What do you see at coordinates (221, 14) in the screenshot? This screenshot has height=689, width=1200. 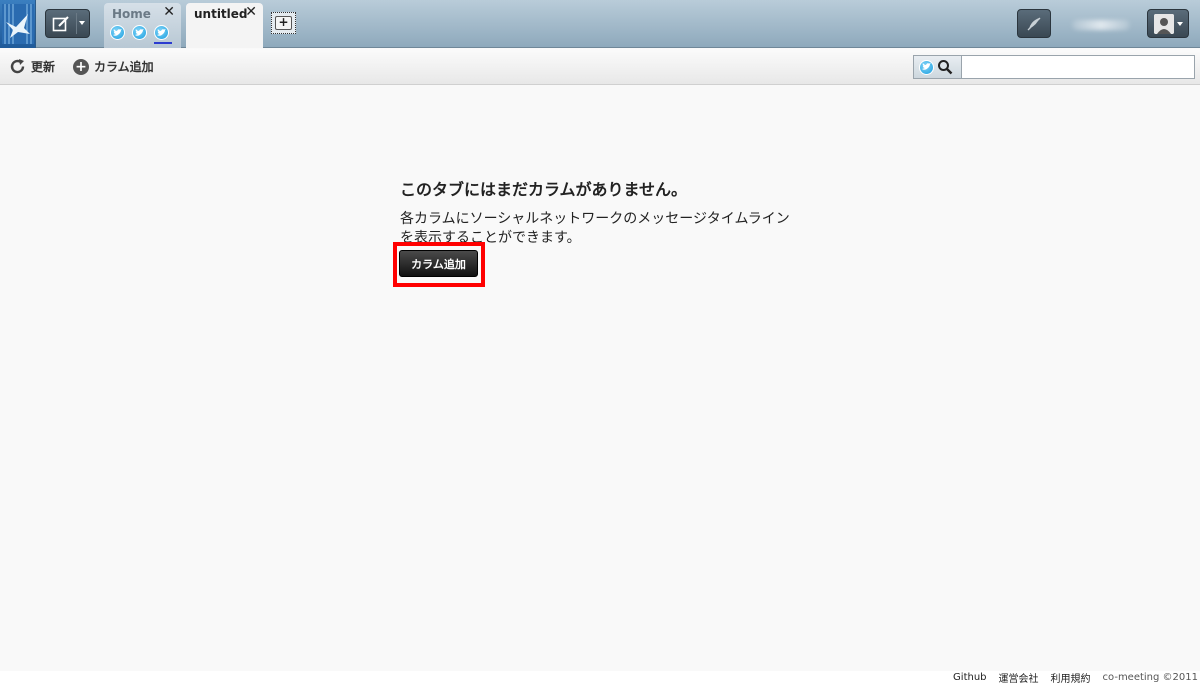 I see `tab-untitled-label: untitled` at bounding box center [221, 14].